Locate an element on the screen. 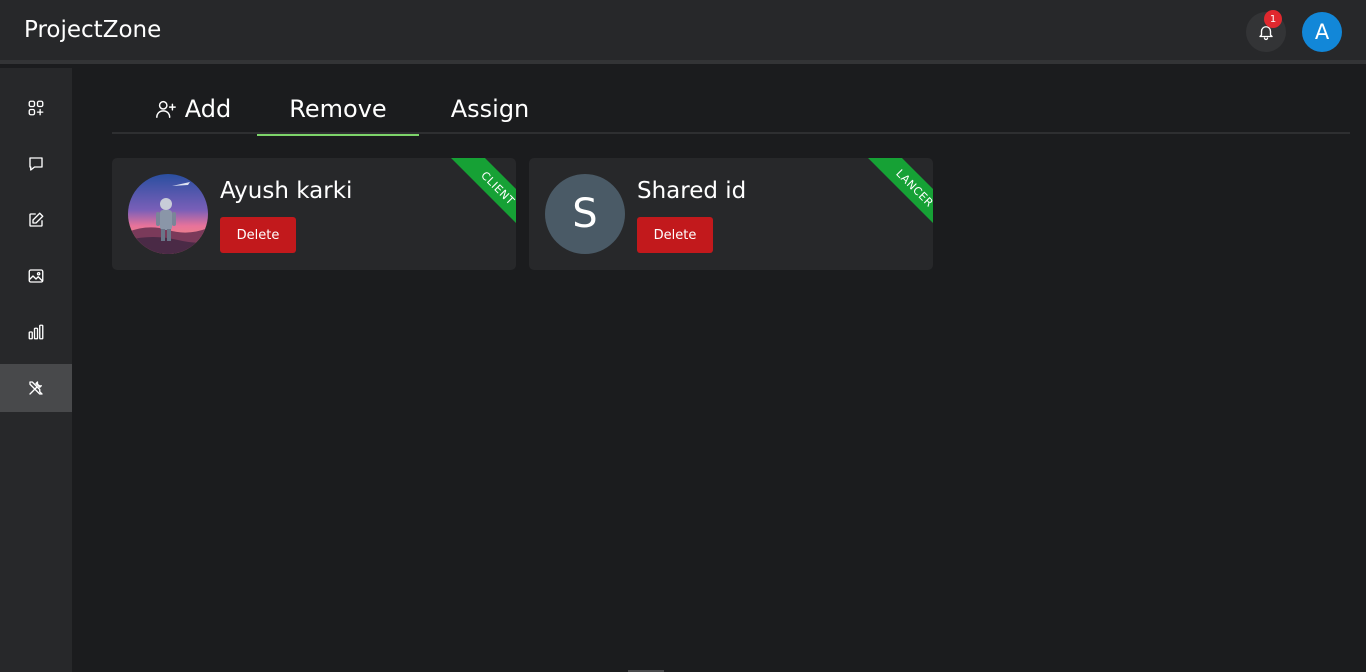 Image resolution: width=1366 pixels, height=672 pixels. tab-remove: Remove is located at coordinates (338, 110).